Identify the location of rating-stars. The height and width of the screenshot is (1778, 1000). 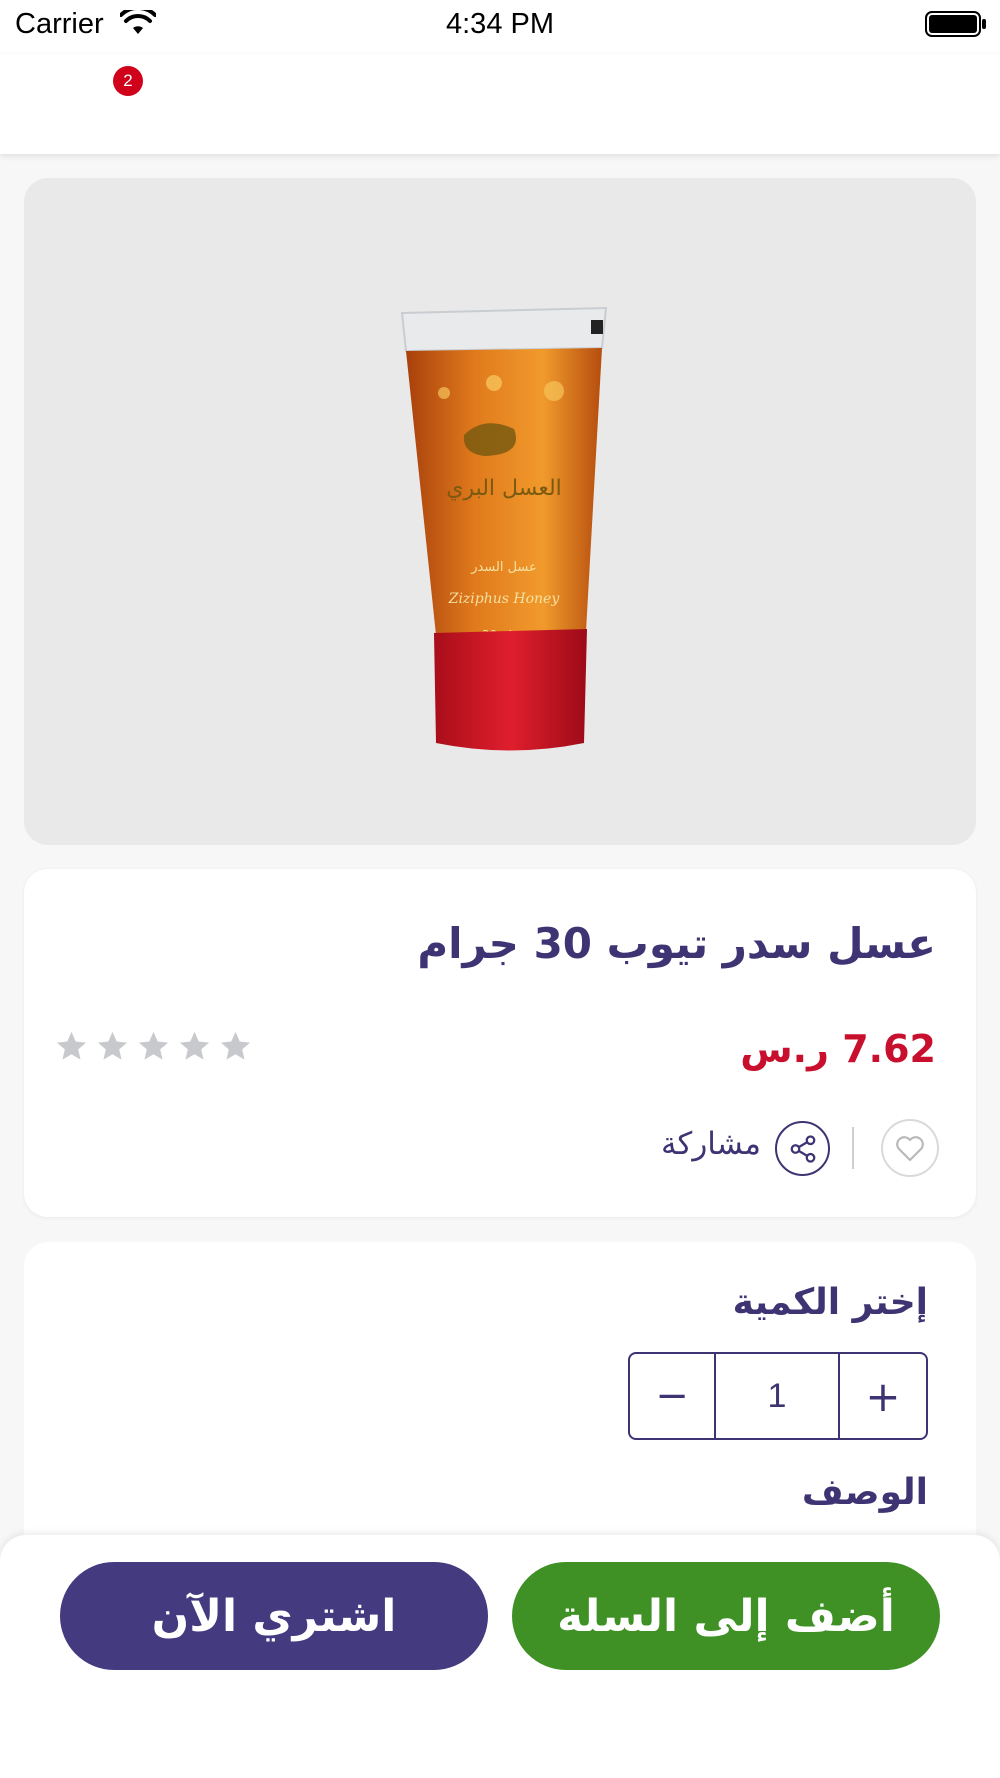
(153, 1046).